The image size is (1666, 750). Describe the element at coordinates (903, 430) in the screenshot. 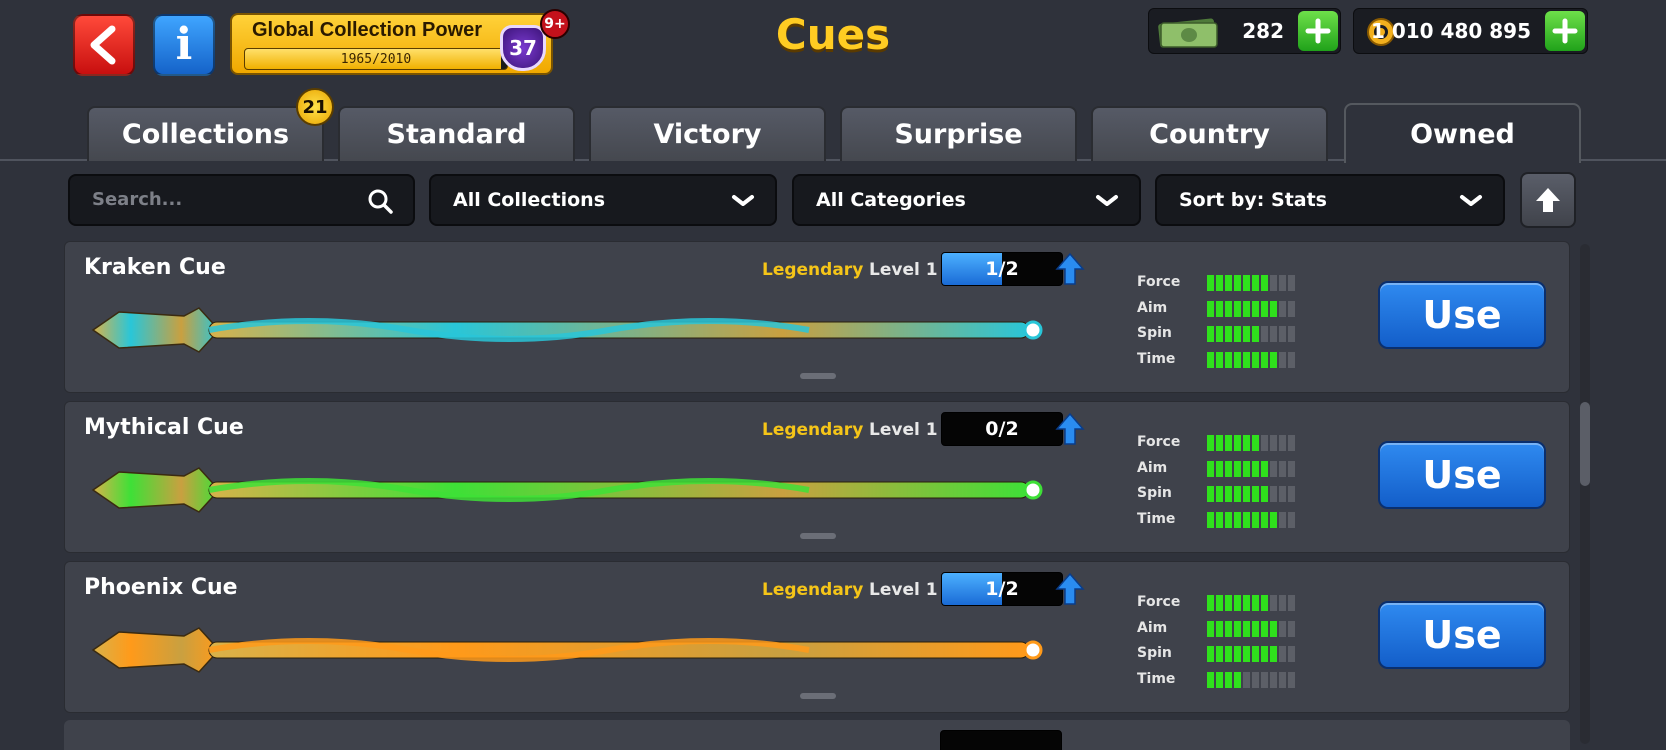

I see `level-label: Level 1` at that location.